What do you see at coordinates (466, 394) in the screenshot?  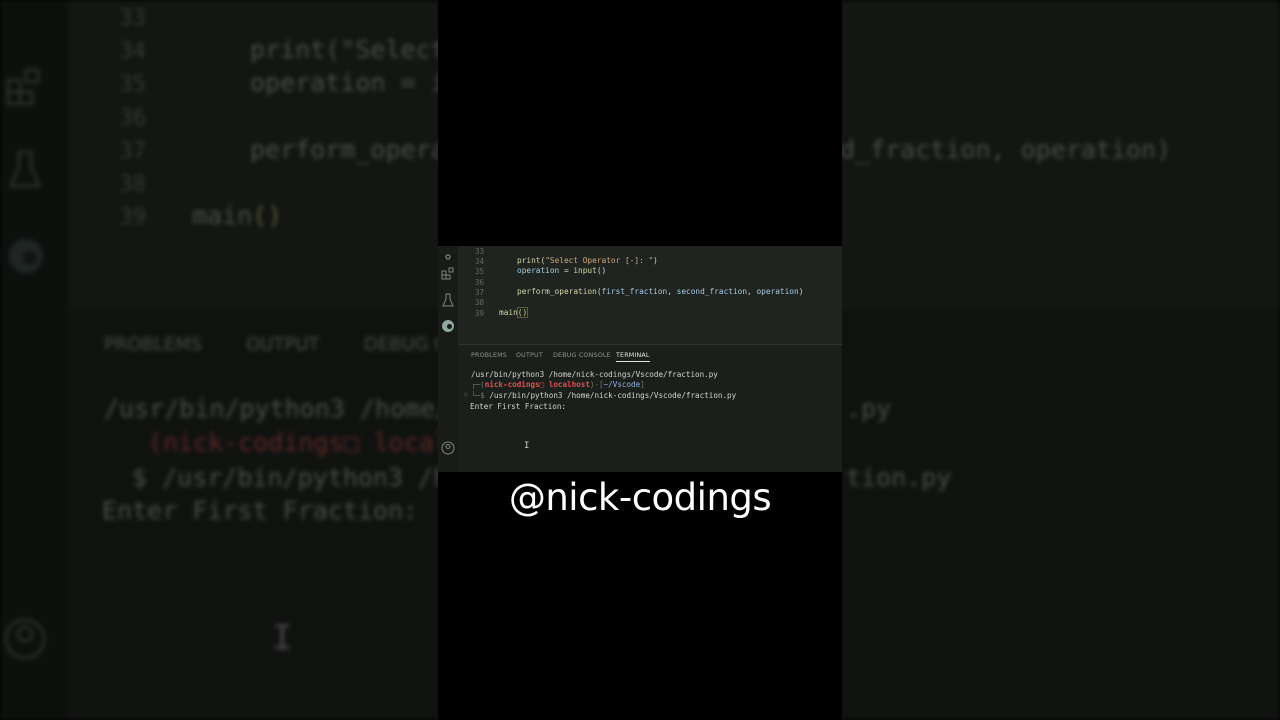 I see `terminal-circle-icon: ○` at bounding box center [466, 394].